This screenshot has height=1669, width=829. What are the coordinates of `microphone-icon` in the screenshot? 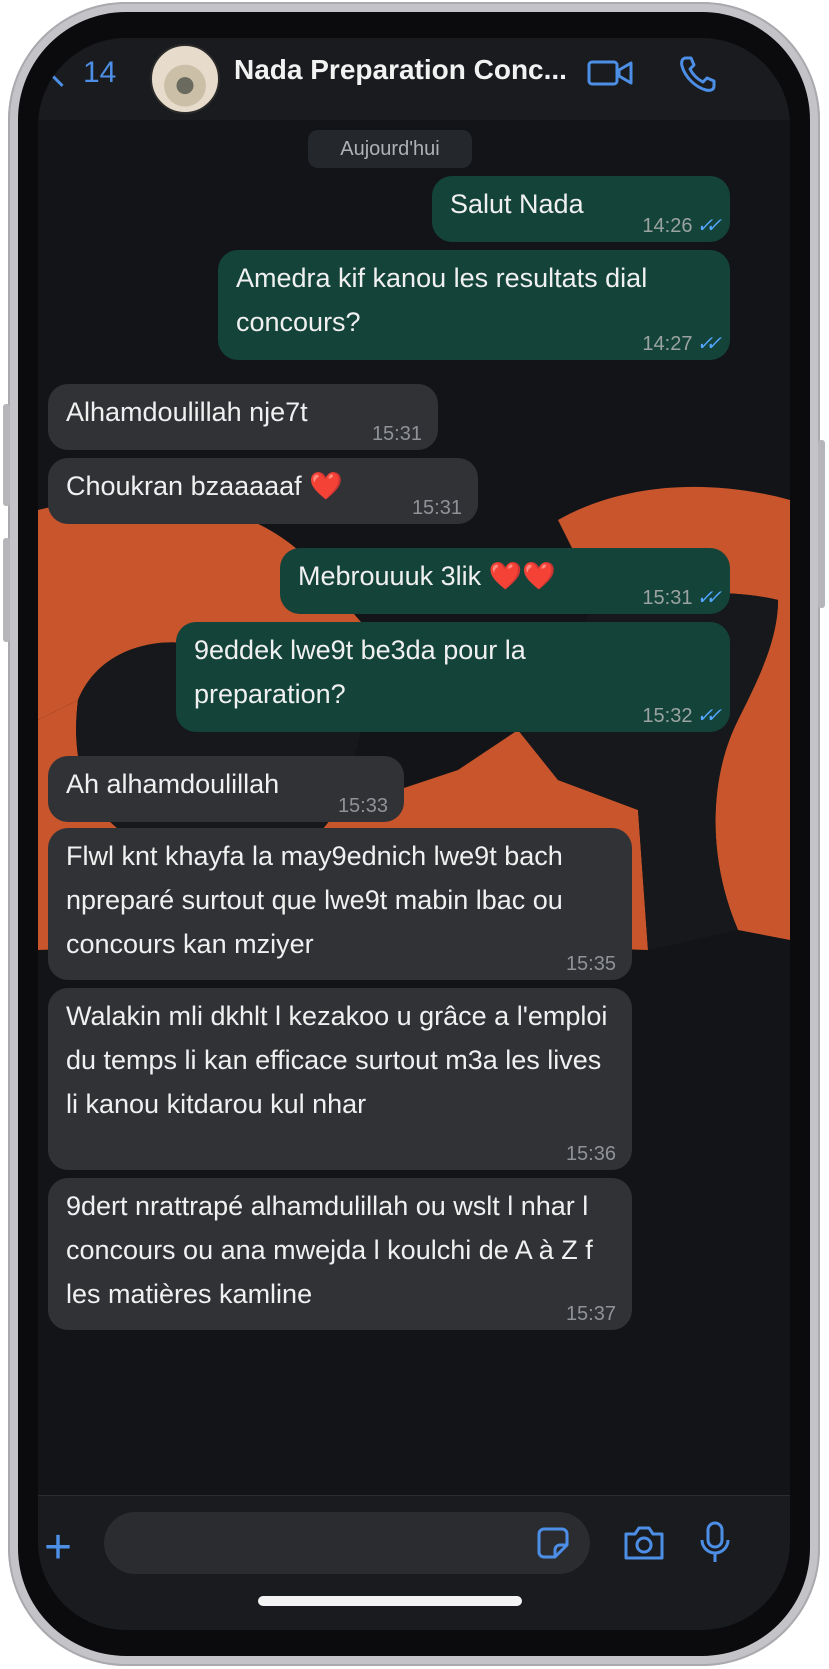 It's located at (715, 1543).